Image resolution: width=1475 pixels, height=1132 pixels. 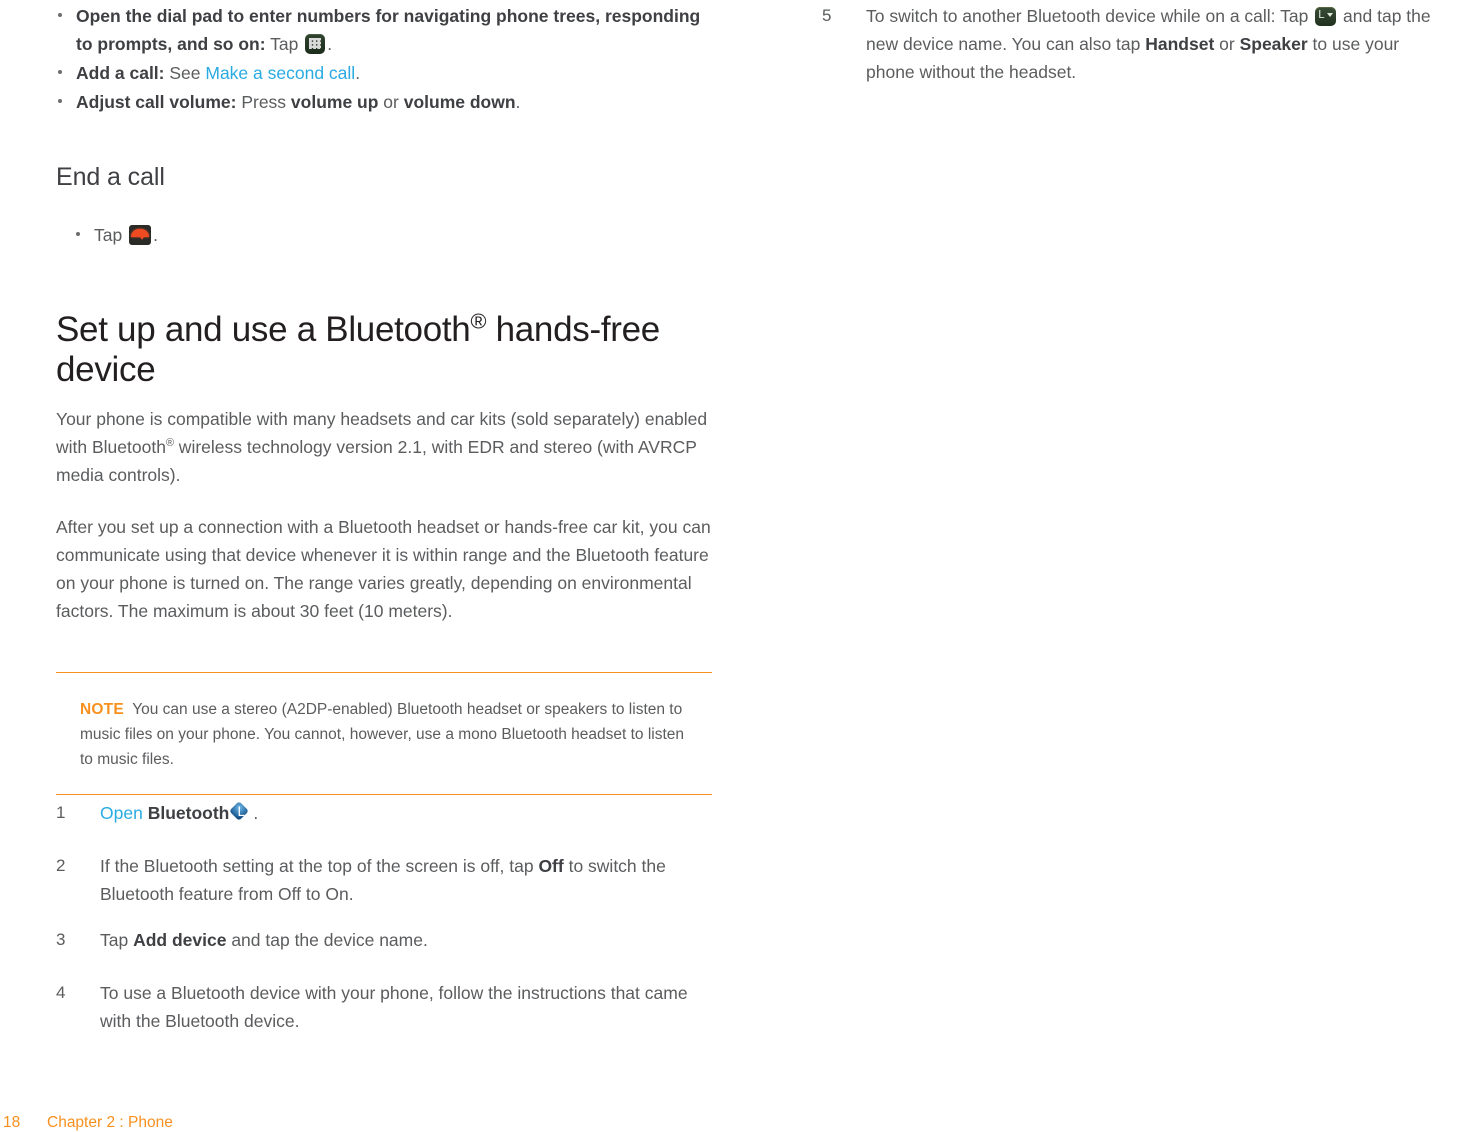 I want to click on list-item: Add a call: See Make a second call., so click(x=386, y=73).